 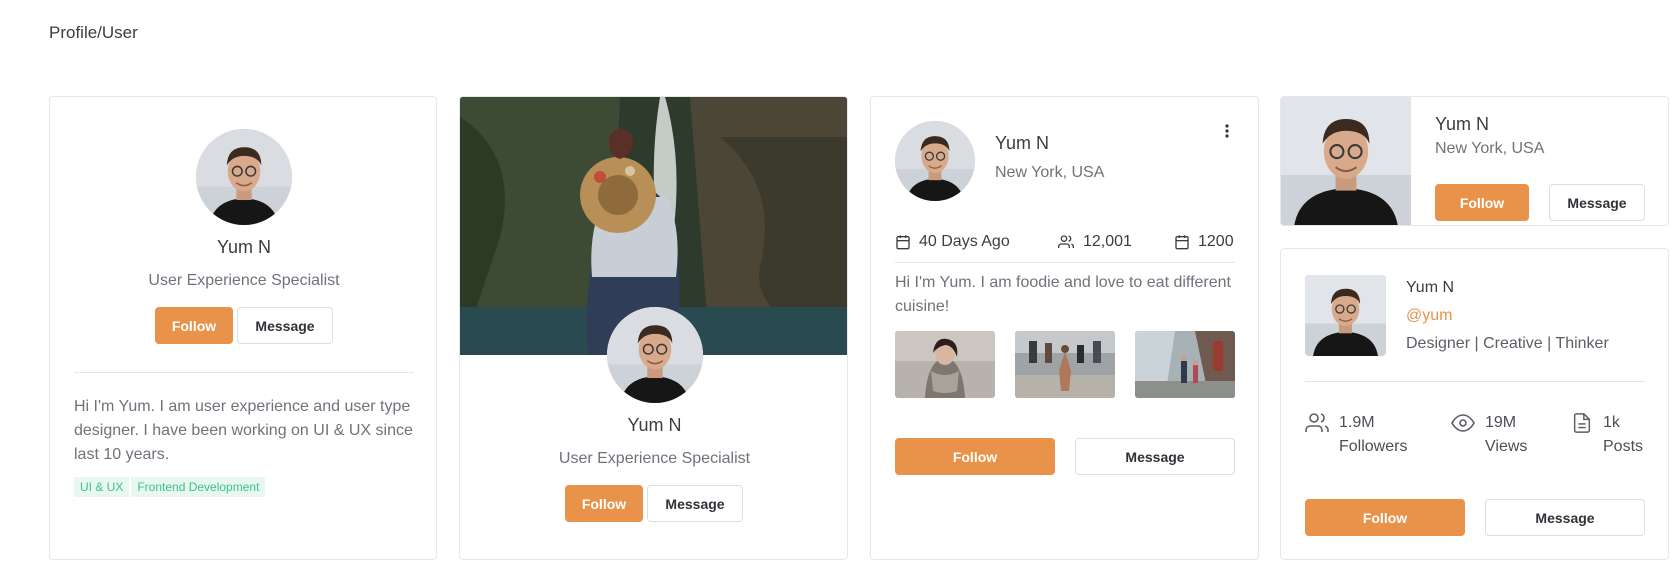 What do you see at coordinates (1582, 423) in the screenshot?
I see `document-icon` at bounding box center [1582, 423].